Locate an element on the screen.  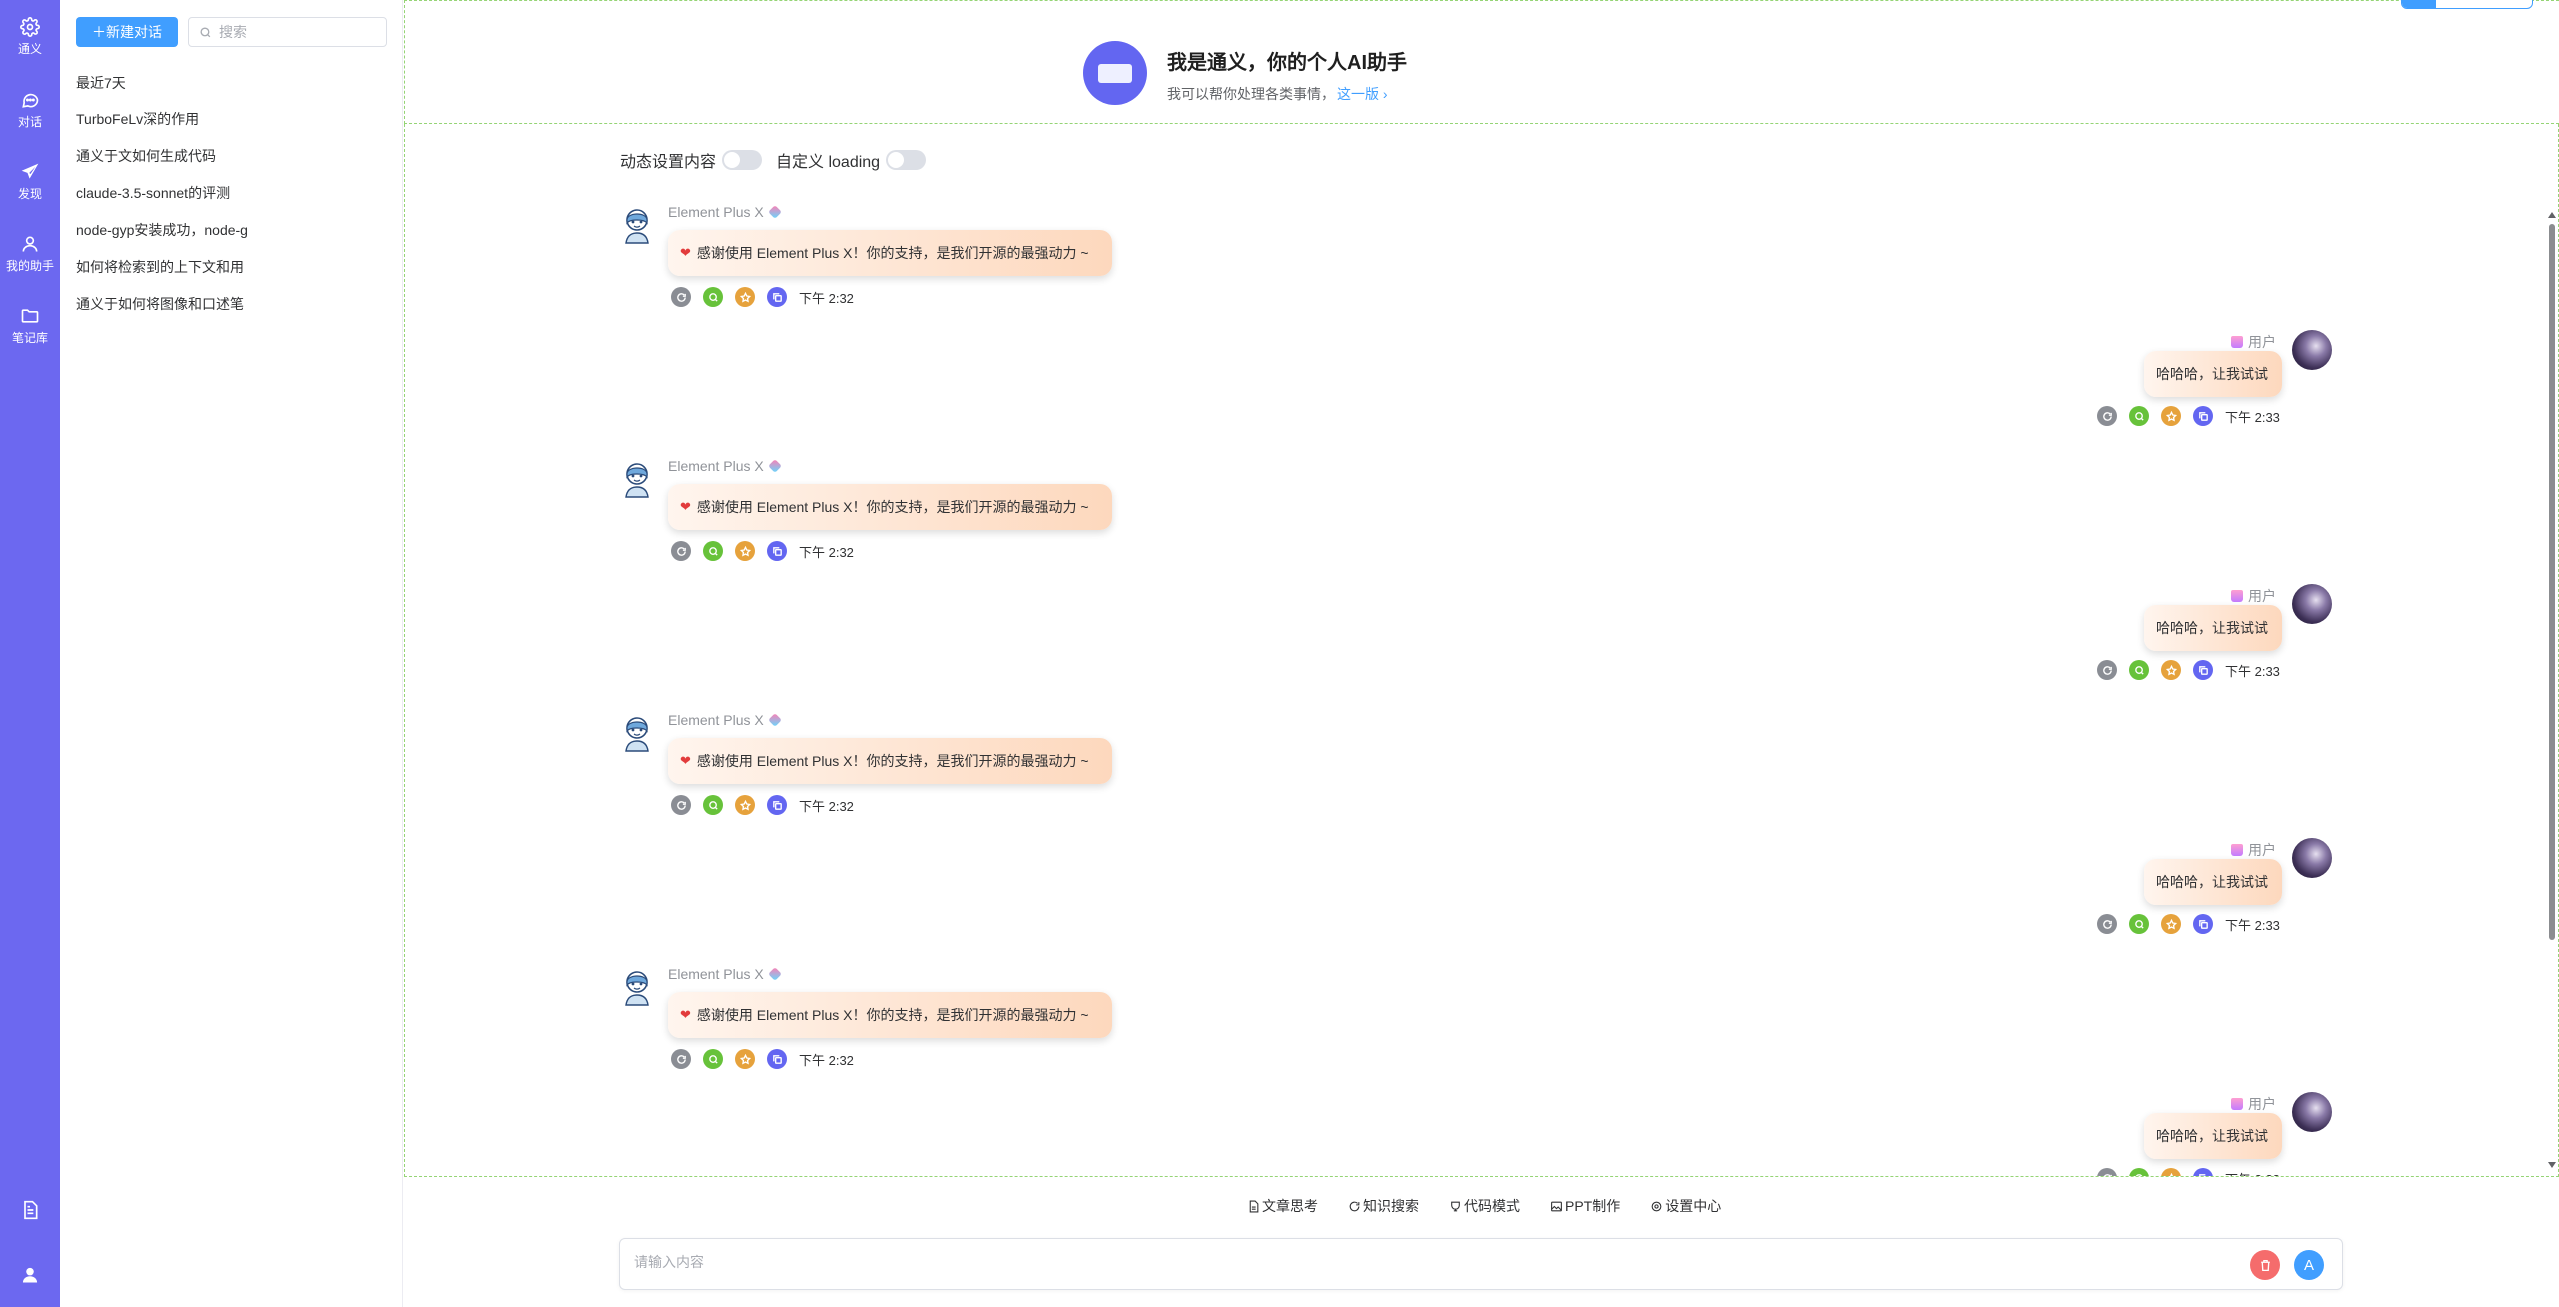
scroll-down-arrow-icon is located at coordinates (2552, 1165).